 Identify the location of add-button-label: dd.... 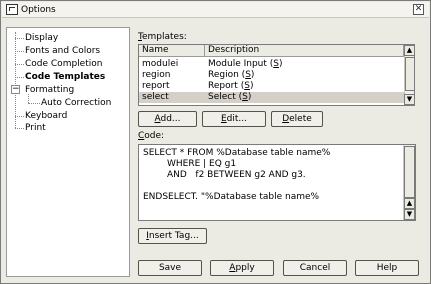
(170, 119).